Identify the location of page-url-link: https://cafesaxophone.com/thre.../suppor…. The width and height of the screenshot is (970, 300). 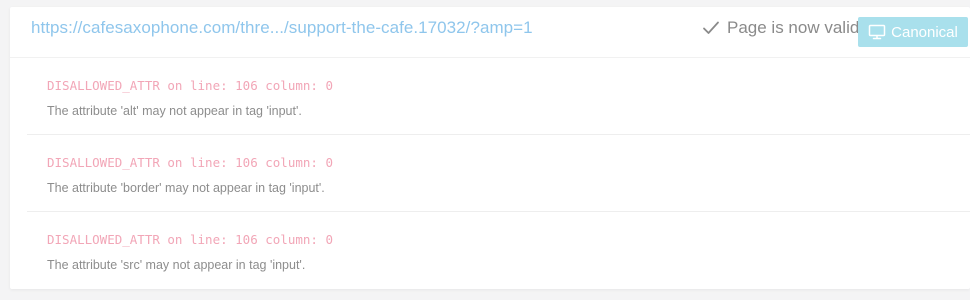
(282, 28).